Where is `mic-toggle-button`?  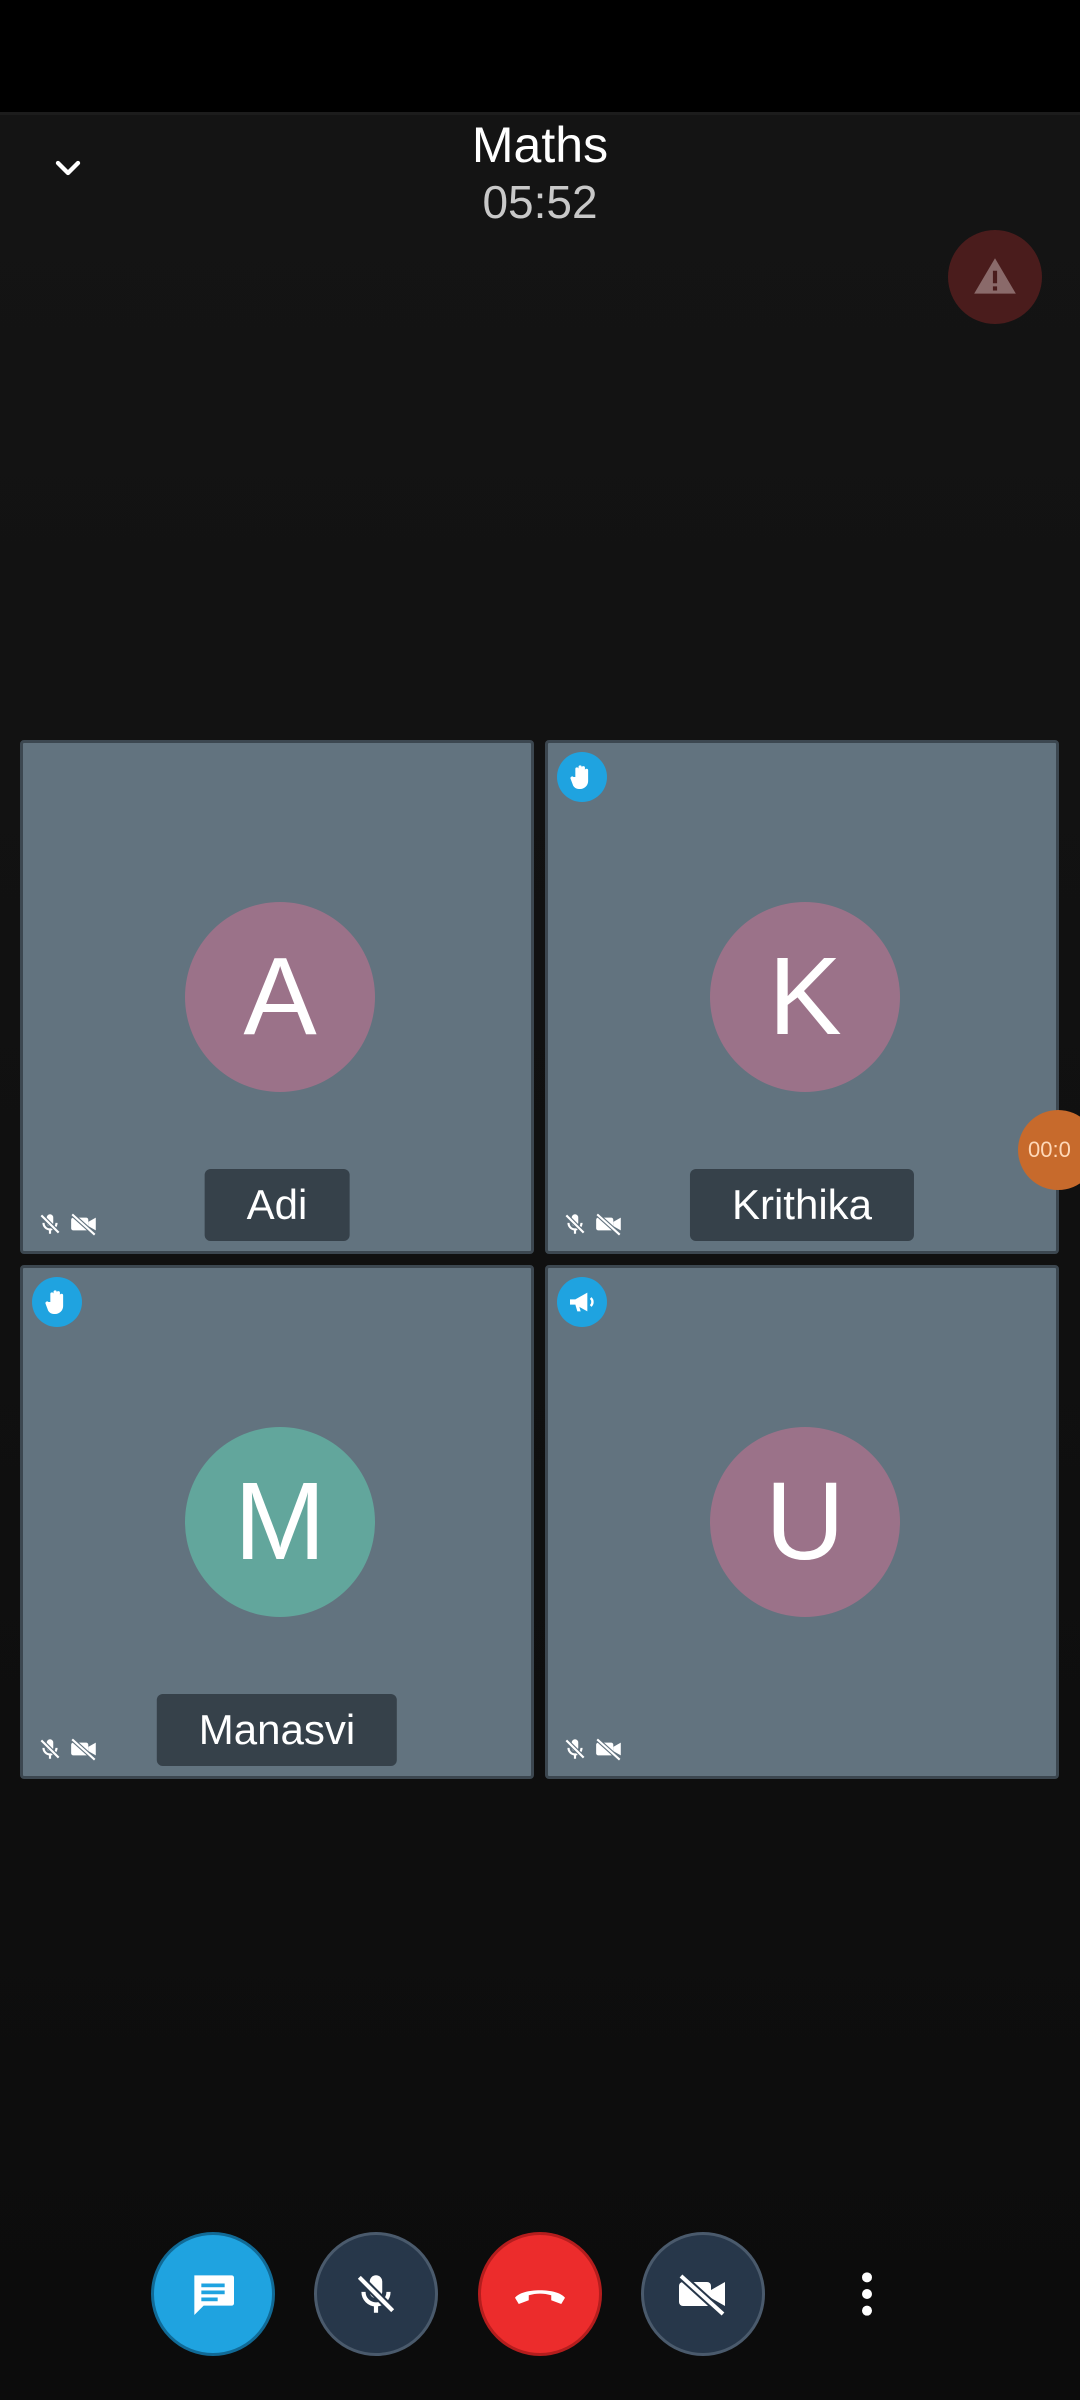
mic-toggle-button is located at coordinates (376, 2294).